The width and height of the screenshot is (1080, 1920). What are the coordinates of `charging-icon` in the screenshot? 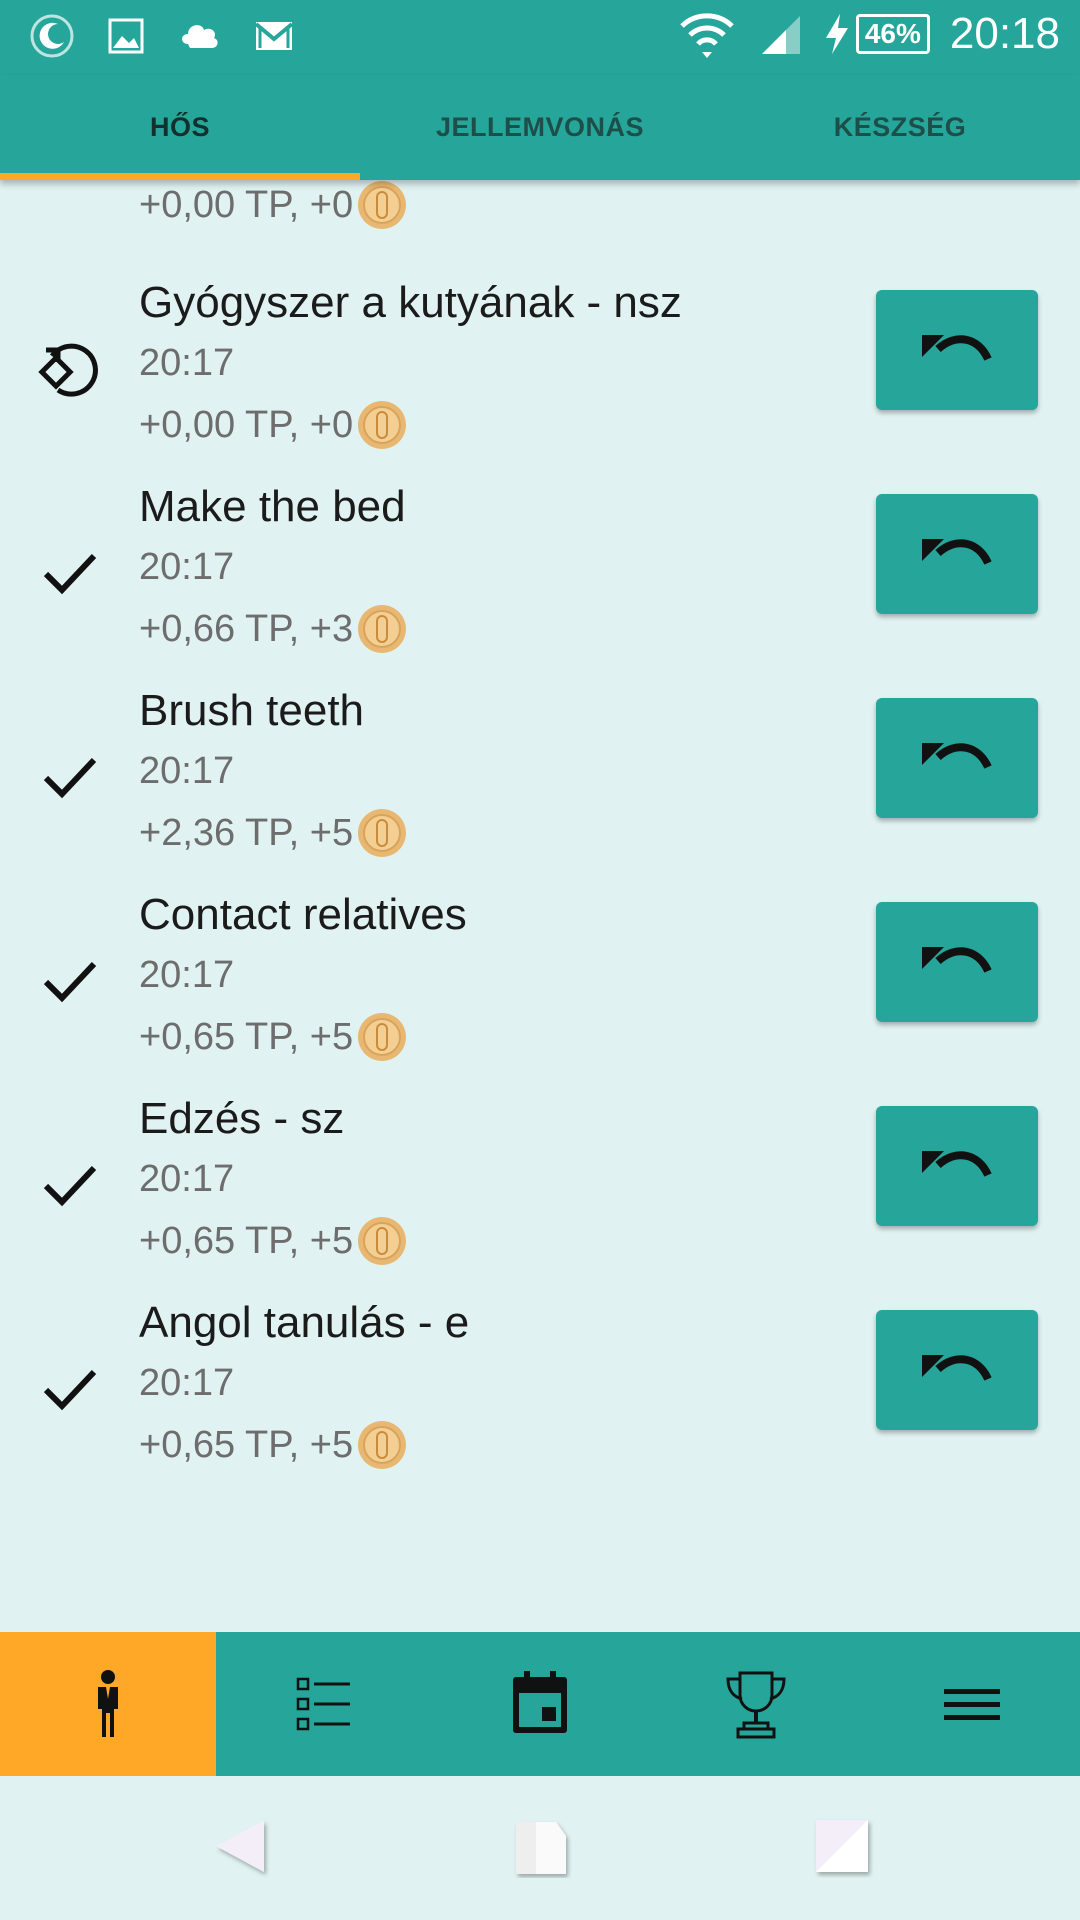 It's located at (836, 34).